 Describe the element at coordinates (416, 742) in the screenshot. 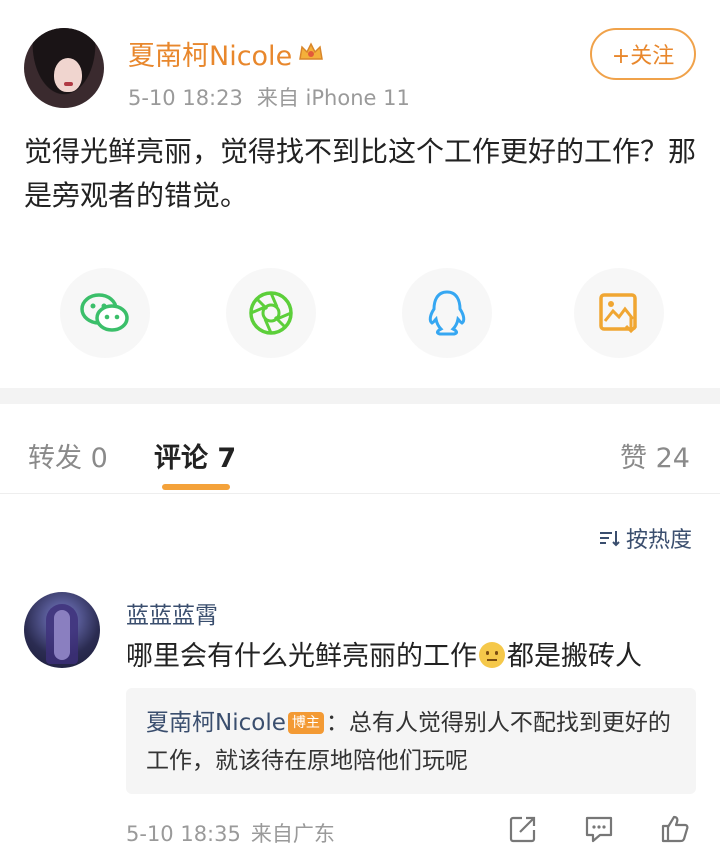

I see `reply-text: 夏南柯Nicole 博主 ：总有人觉得别人不配找到更好的工作，就该待在原地陪他们玩呢` at that location.